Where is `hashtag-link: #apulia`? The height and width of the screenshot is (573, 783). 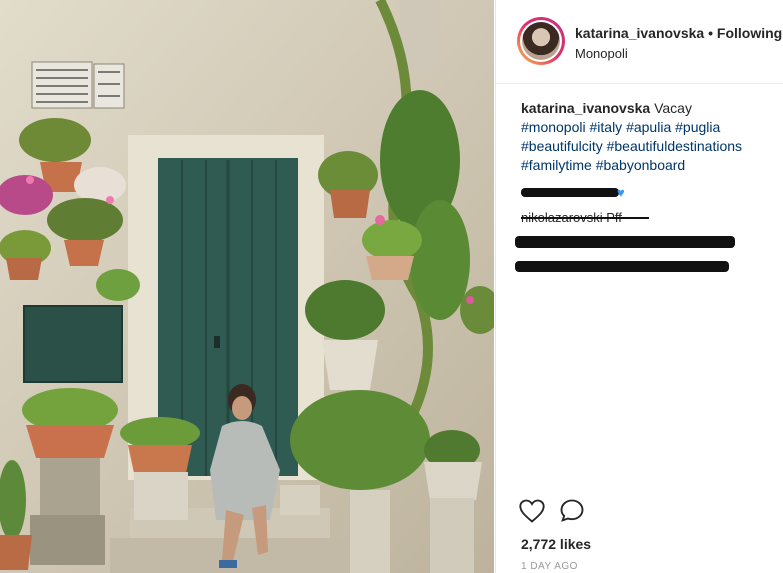
hashtag-link: #apulia is located at coordinates (648, 127).